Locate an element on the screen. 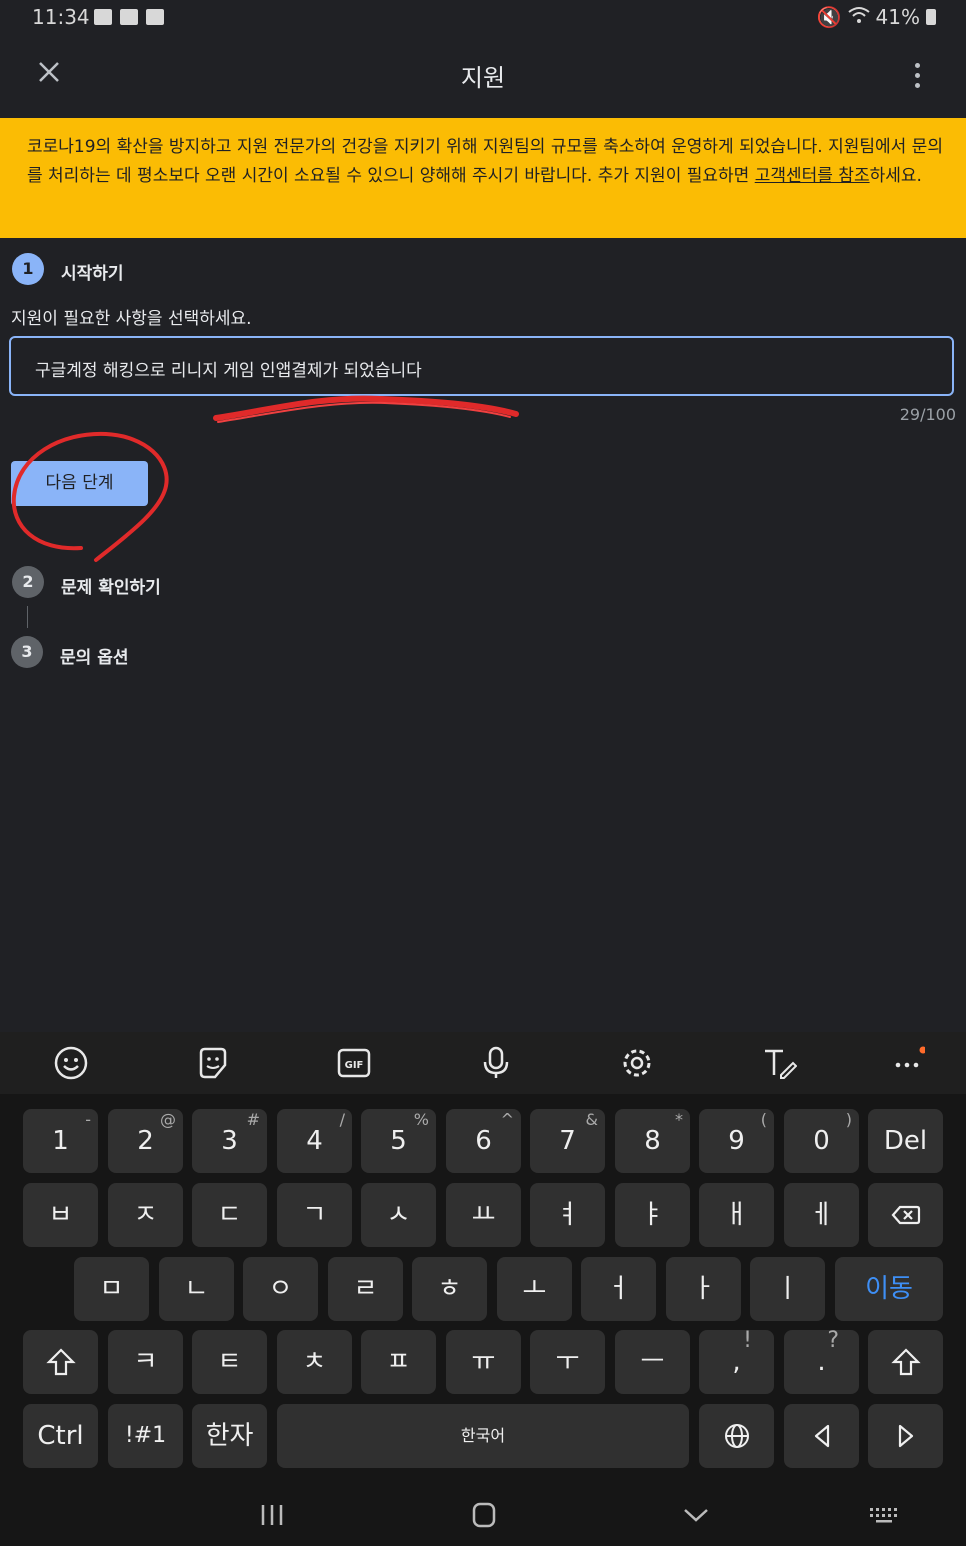 This screenshot has height=1546, width=966. recents-icon is located at coordinates (272, 1515).